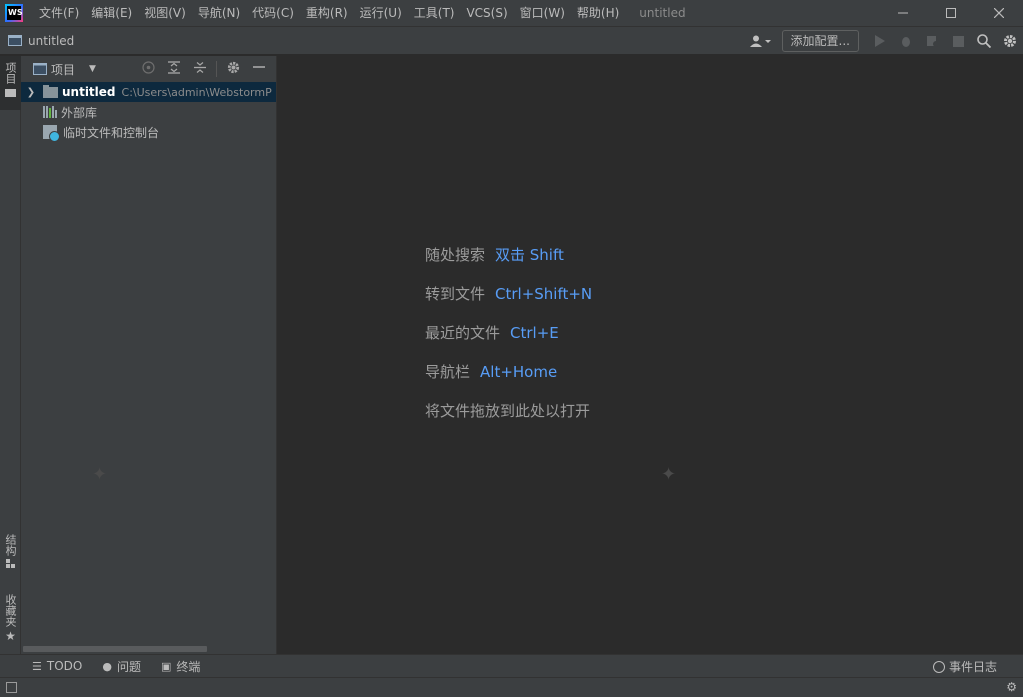 This screenshot has height=697, width=1023. What do you see at coordinates (598, 13) in the screenshot?
I see `menu-help: 帮助(H)` at bounding box center [598, 13].